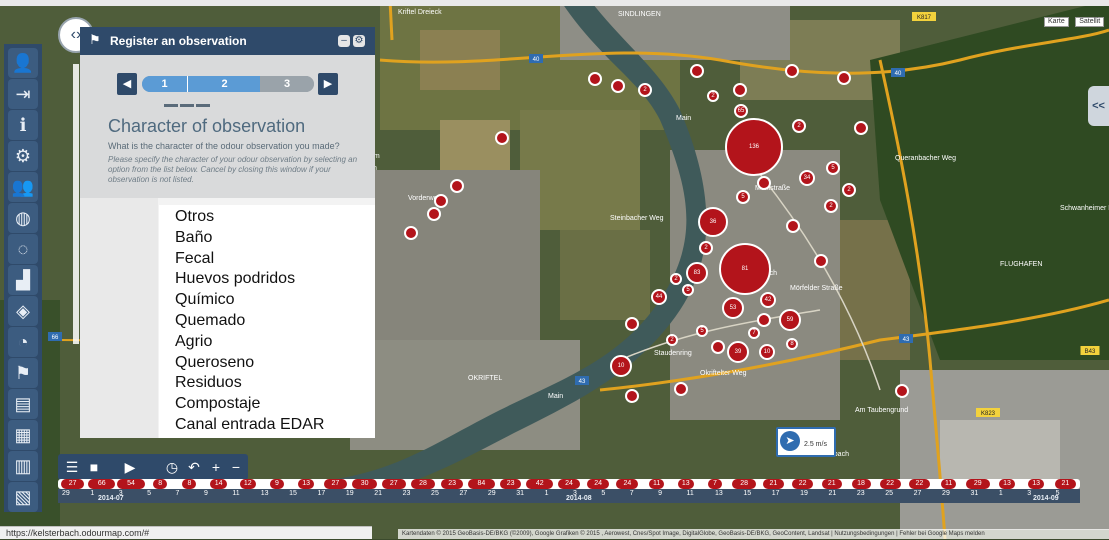  Describe the element at coordinates (738, 352) in the screenshot. I see `observation-cluster-marker: 39` at that location.